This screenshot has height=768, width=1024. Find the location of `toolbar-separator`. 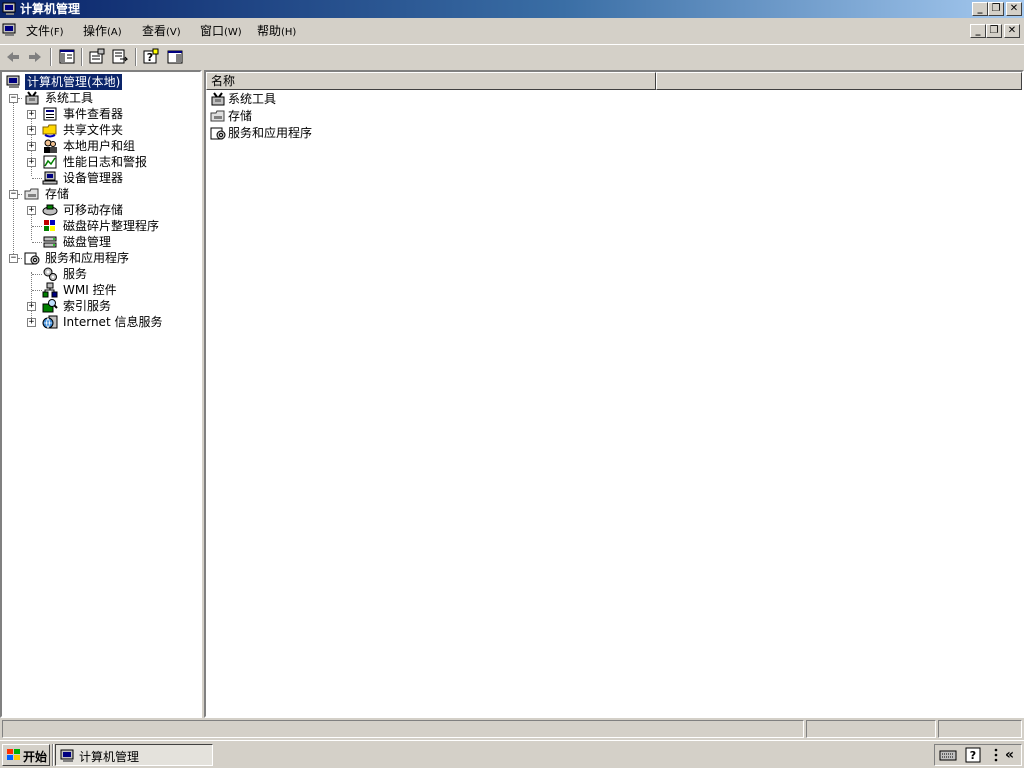

toolbar-separator is located at coordinates (82, 57).